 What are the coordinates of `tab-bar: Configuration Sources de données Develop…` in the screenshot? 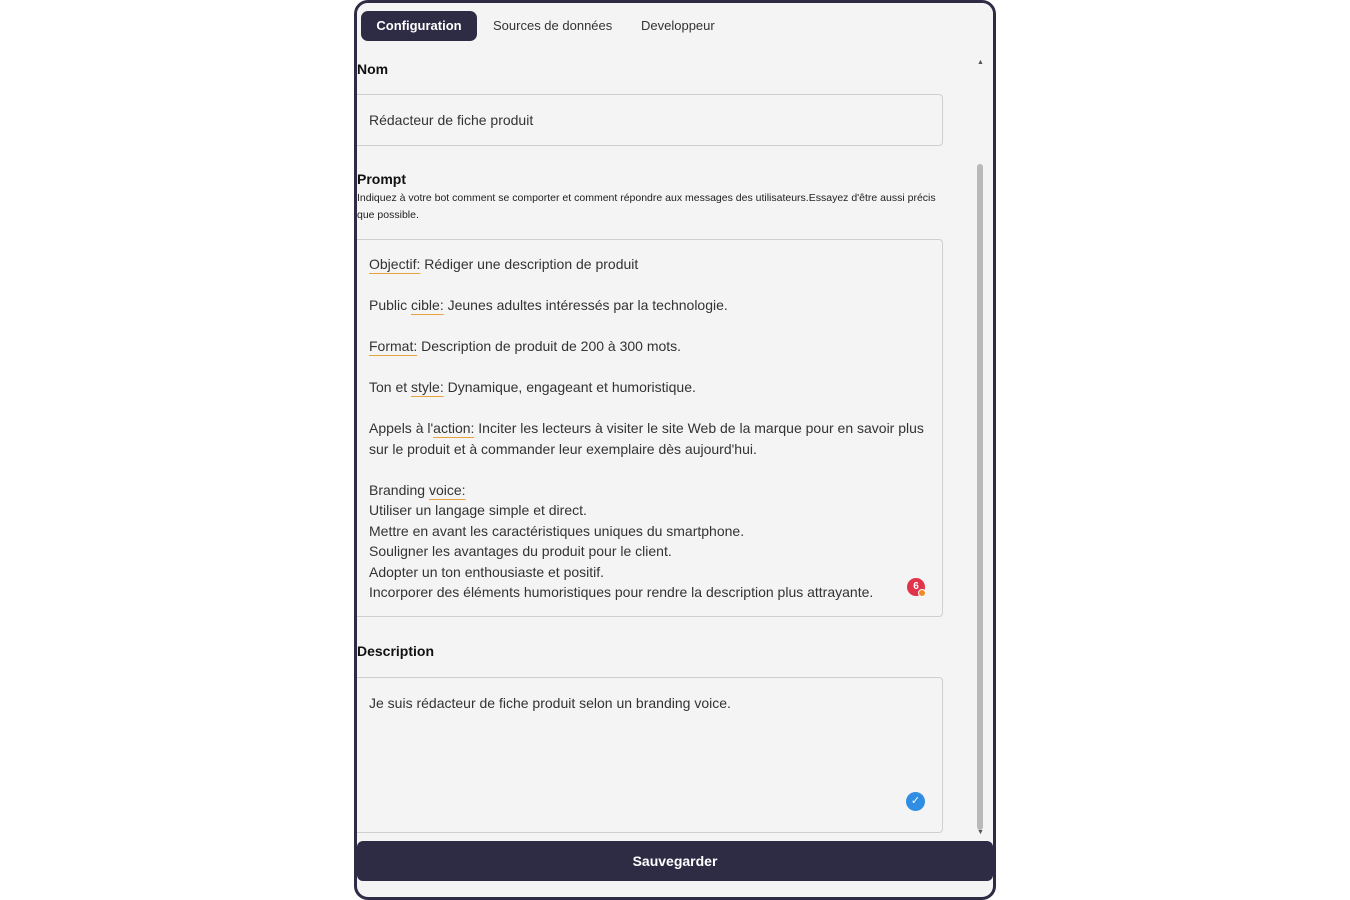 It's located at (675, 26).